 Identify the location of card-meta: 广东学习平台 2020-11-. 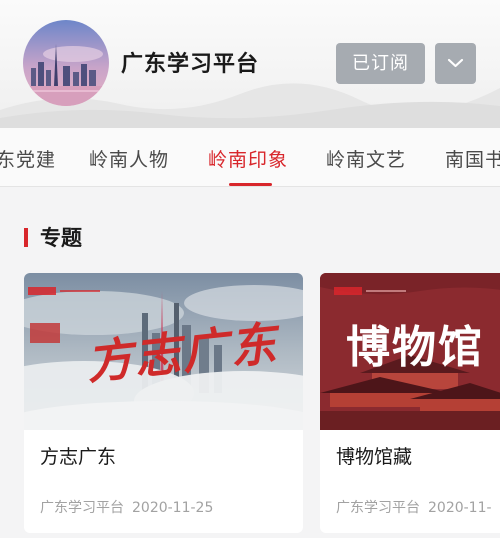
(414, 507).